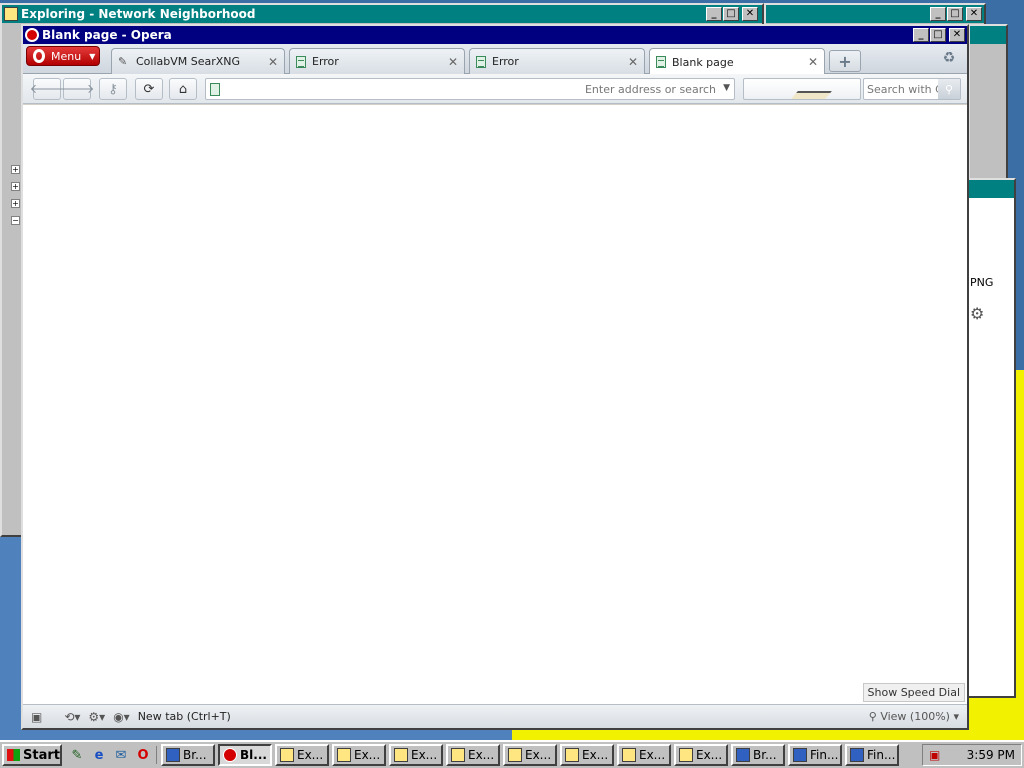 The width and height of the screenshot is (1024, 768). Describe the element at coordinates (913, 692) in the screenshot. I see `show-speed-dial-button: Show Speed Dial` at that location.